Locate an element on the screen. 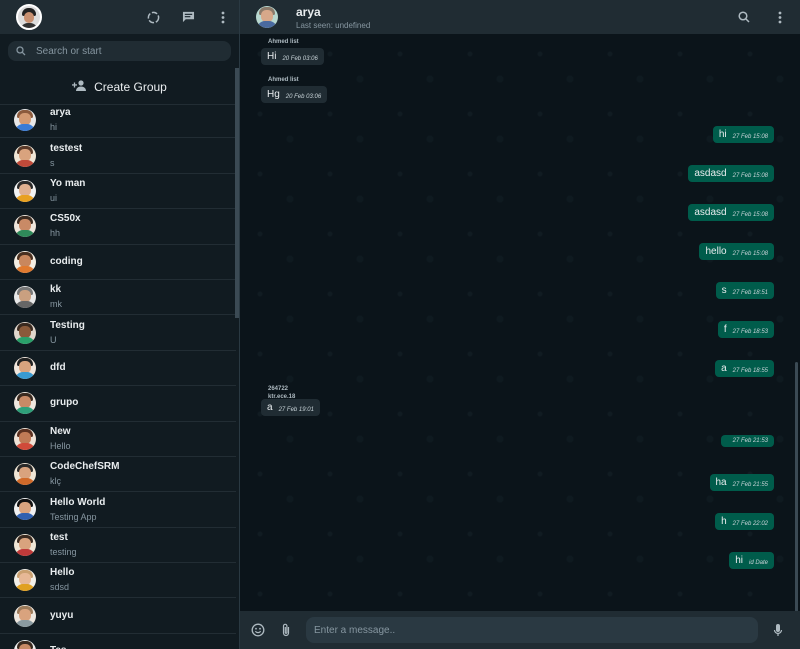 The image size is (800, 649). chat-name: CS50x is located at coordinates (65, 219).